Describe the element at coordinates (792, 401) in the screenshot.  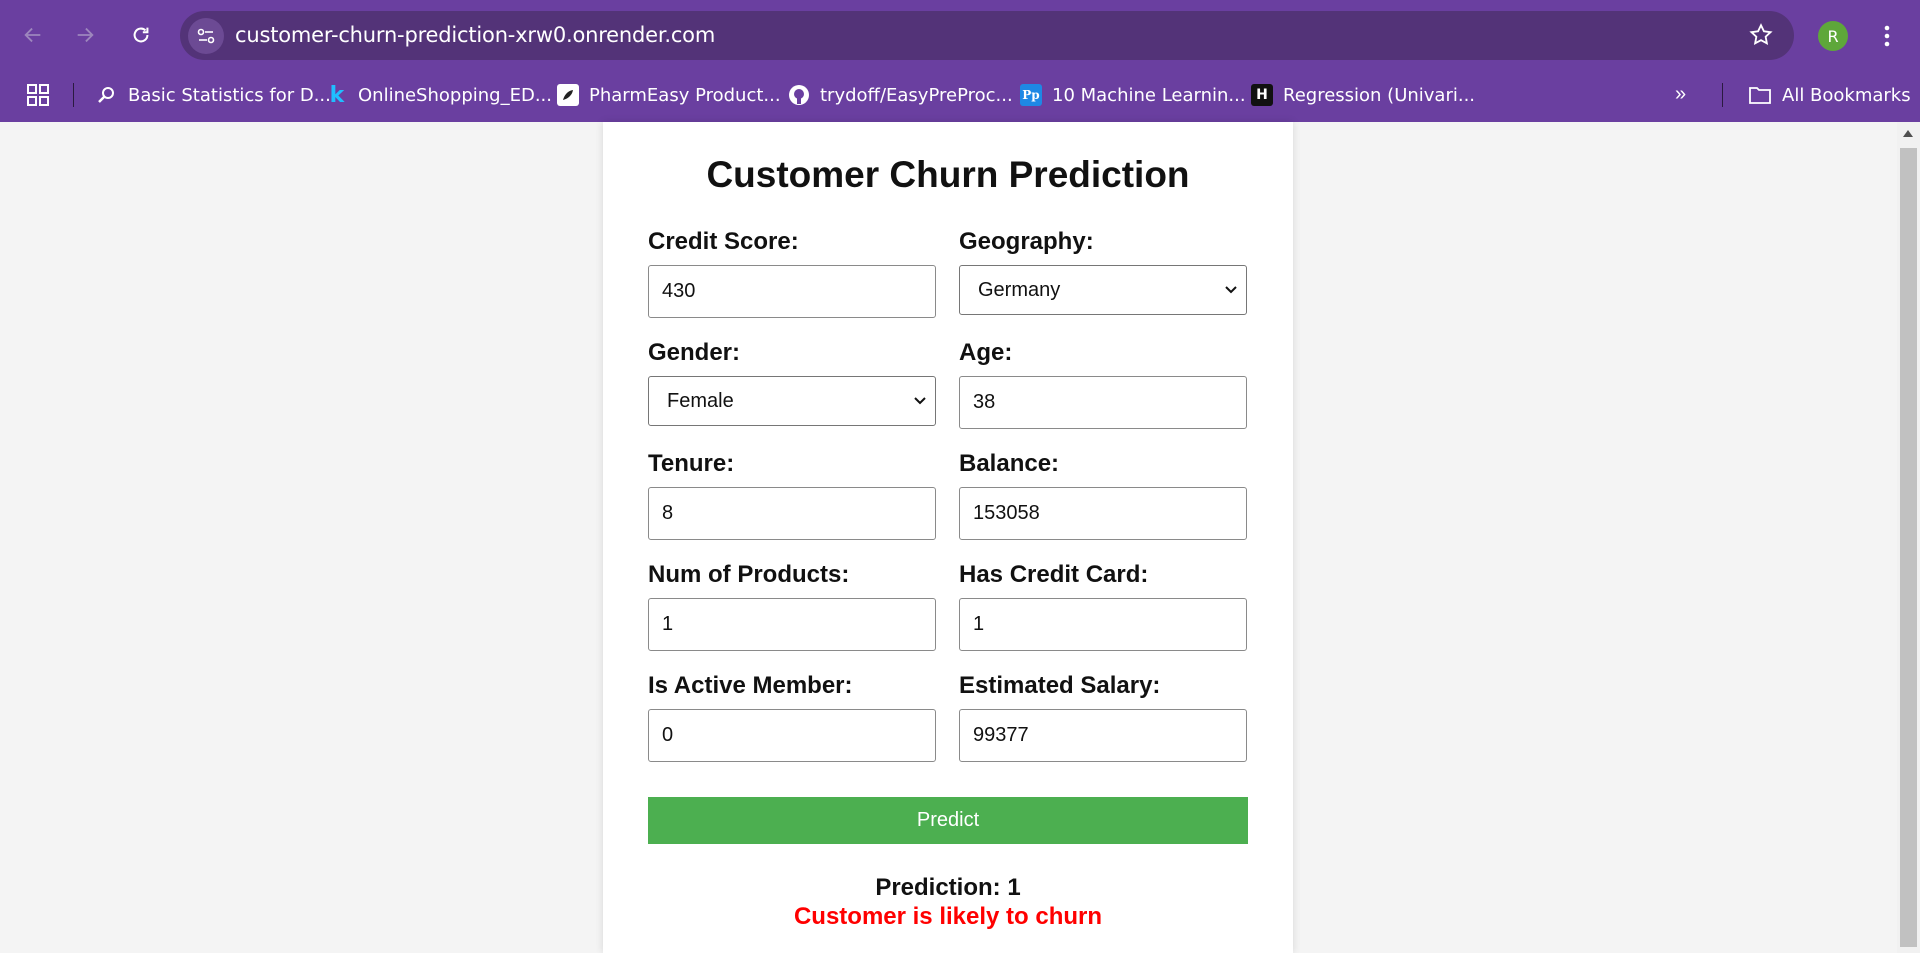
I see `gender-select: Female` at that location.